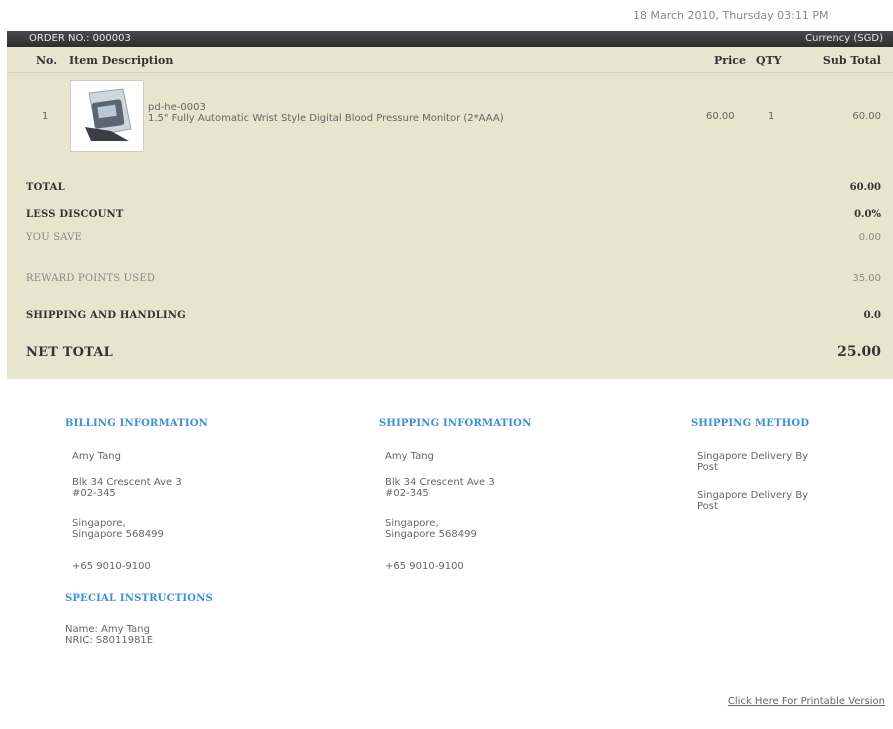  What do you see at coordinates (106, 315) in the screenshot?
I see `shipping-handling-label: SHIPPING AND HANDLING` at bounding box center [106, 315].